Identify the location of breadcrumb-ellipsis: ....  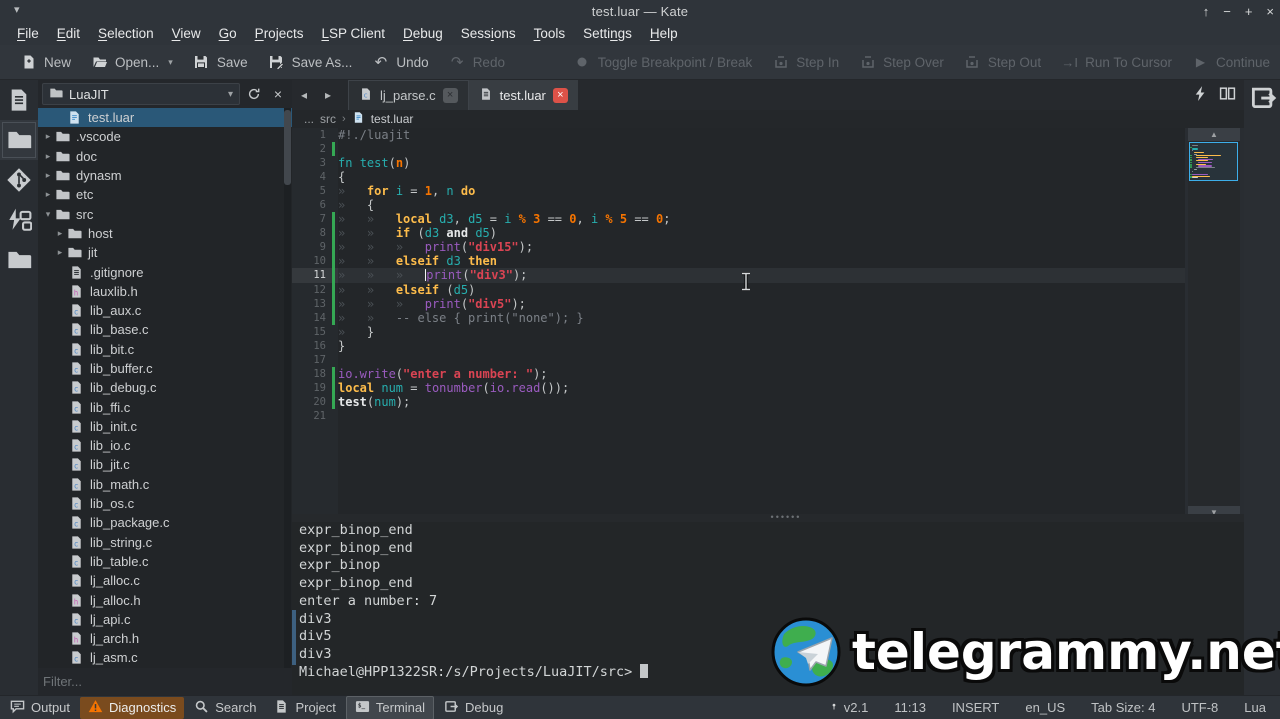
(309, 119).